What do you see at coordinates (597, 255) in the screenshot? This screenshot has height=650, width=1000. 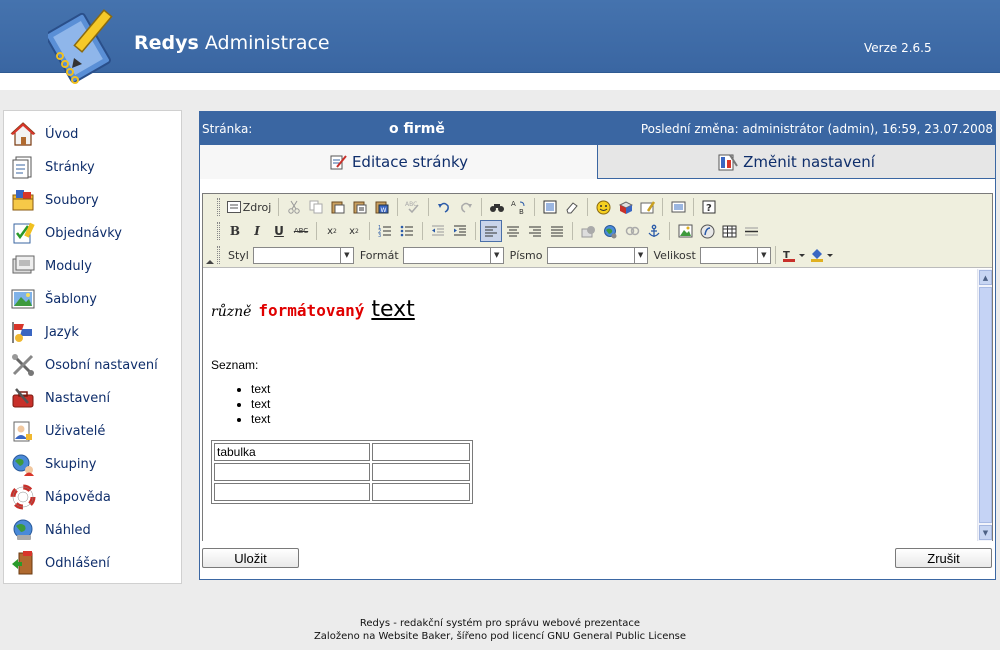 I see `font-select: ▼` at bounding box center [597, 255].